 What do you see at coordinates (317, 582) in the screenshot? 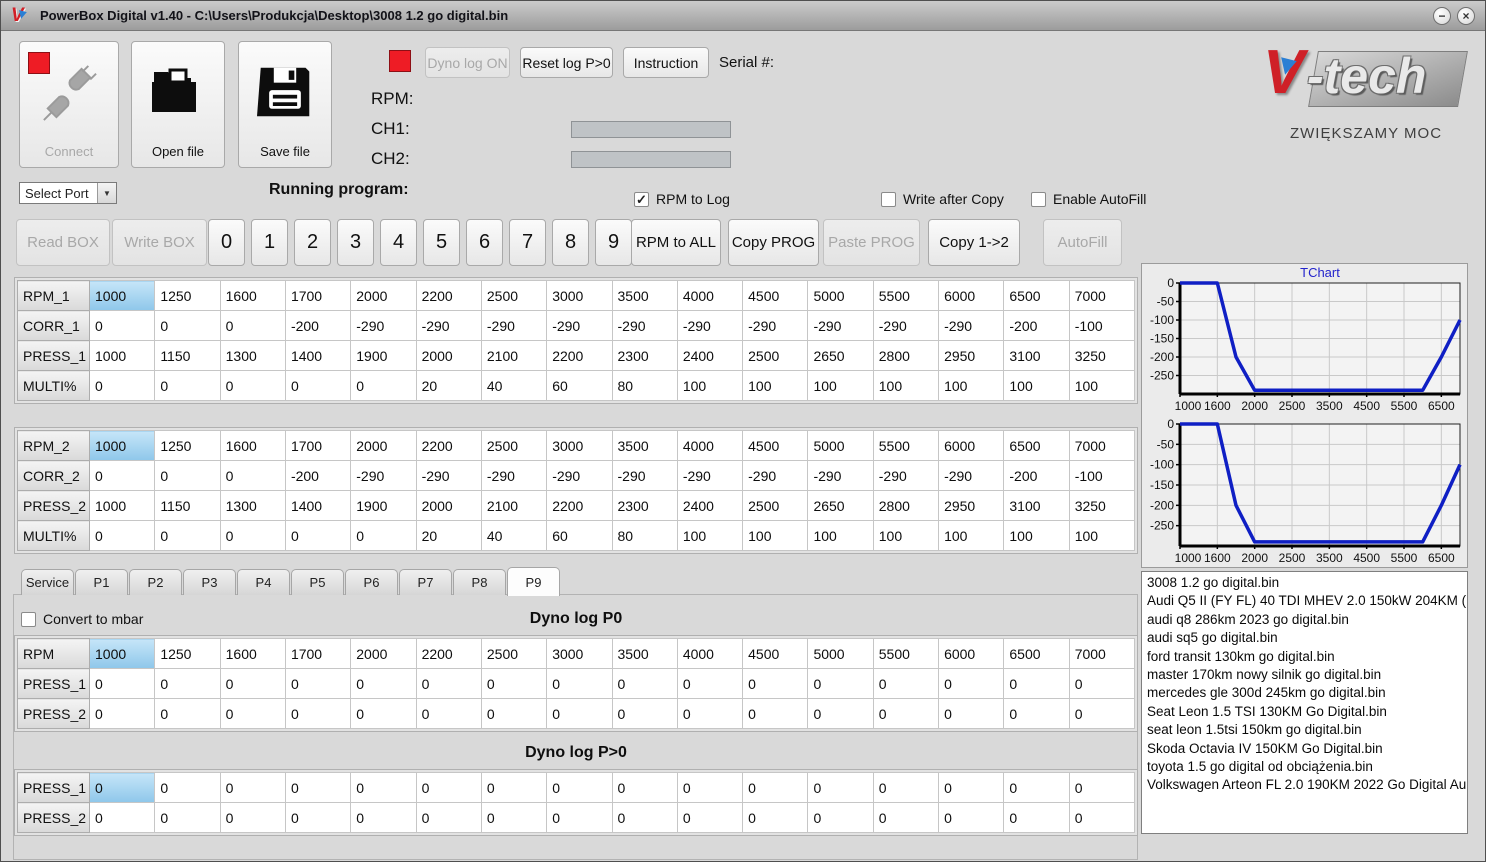
I see `tab-p5: P5` at bounding box center [317, 582].